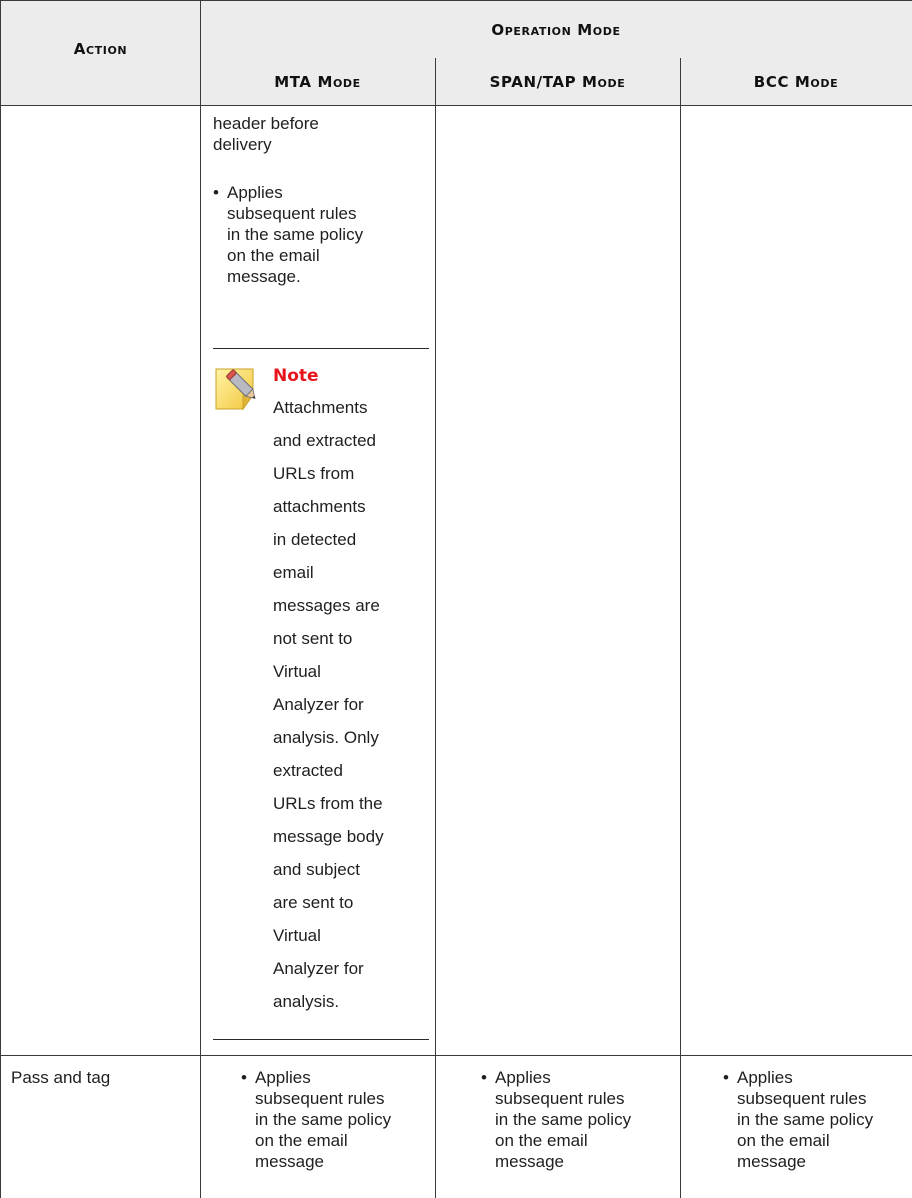  What do you see at coordinates (326, 737) in the screenshot?
I see `note-line: analysis. Only` at bounding box center [326, 737].